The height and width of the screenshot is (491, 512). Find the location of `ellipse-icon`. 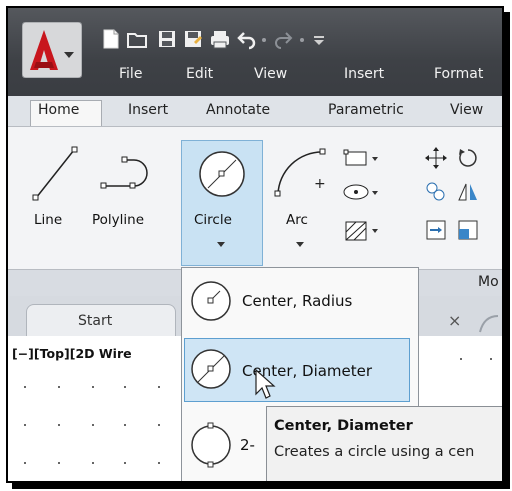

ellipse-icon is located at coordinates (360, 192).